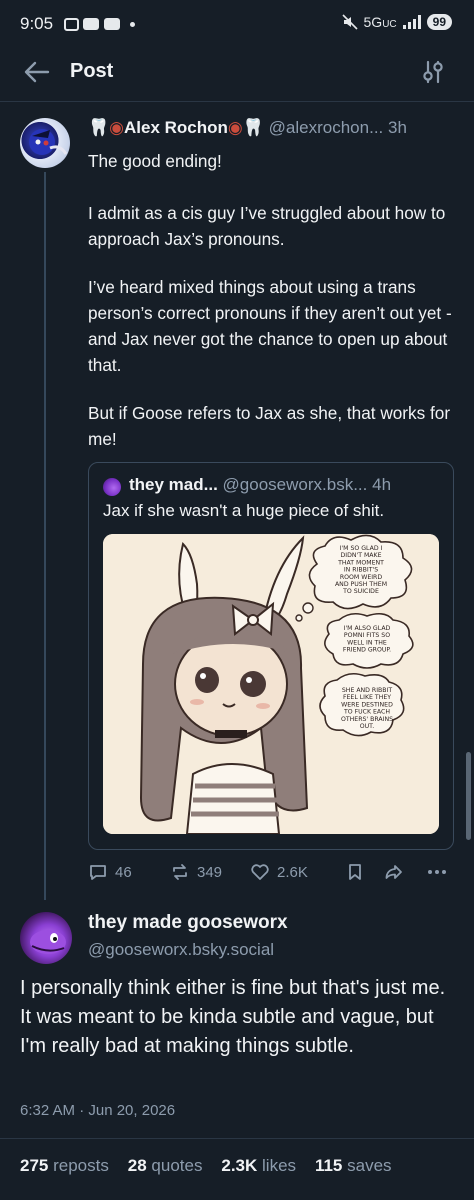 Image resolution: width=474 pixels, height=1200 pixels. I want to click on status-time: 9:05, so click(37, 23).